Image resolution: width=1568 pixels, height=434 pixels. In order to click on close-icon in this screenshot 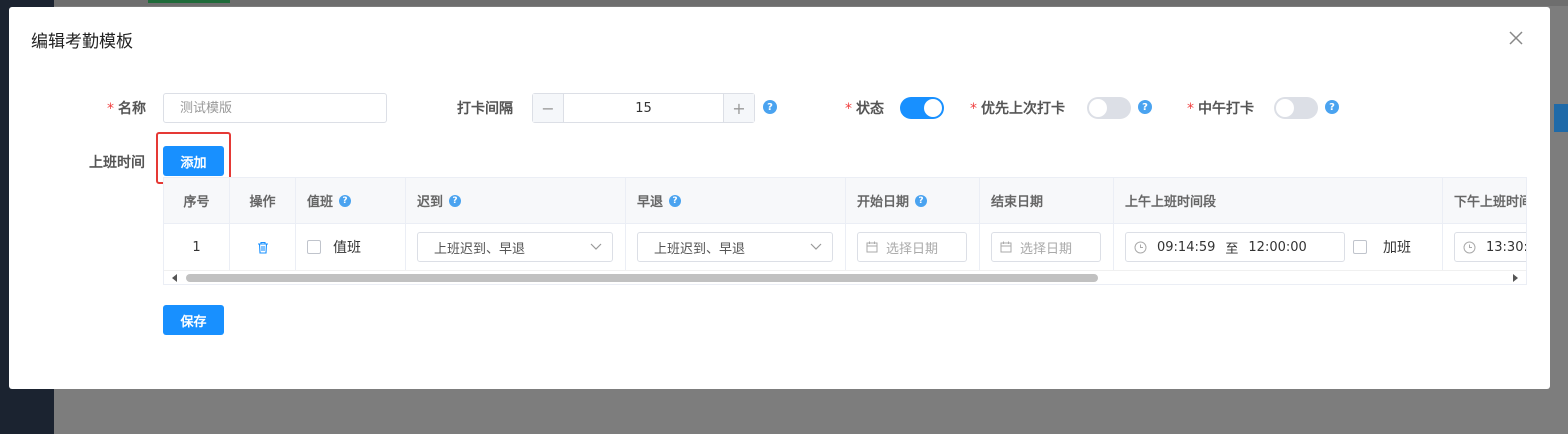, I will do `click(1516, 38)`.